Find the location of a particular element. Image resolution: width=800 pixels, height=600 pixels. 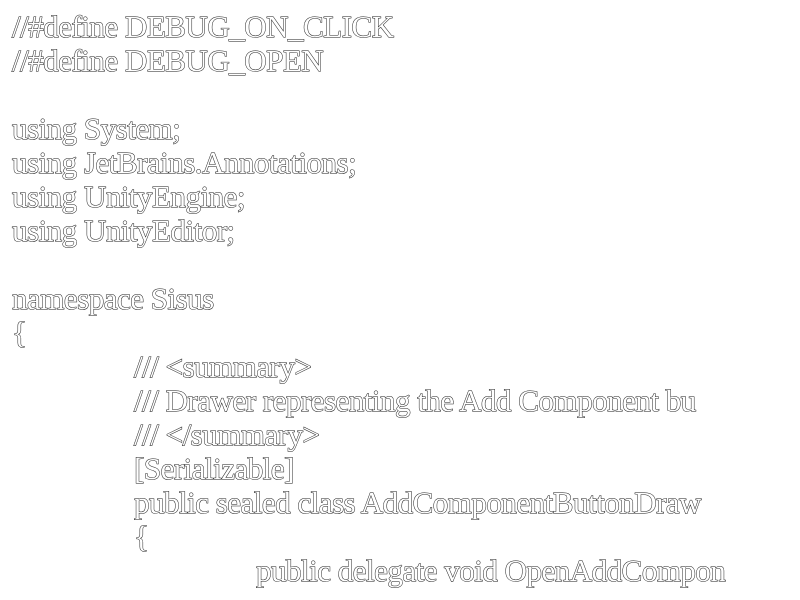

code-line-11: /// <summary> is located at coordinates (223, 366).